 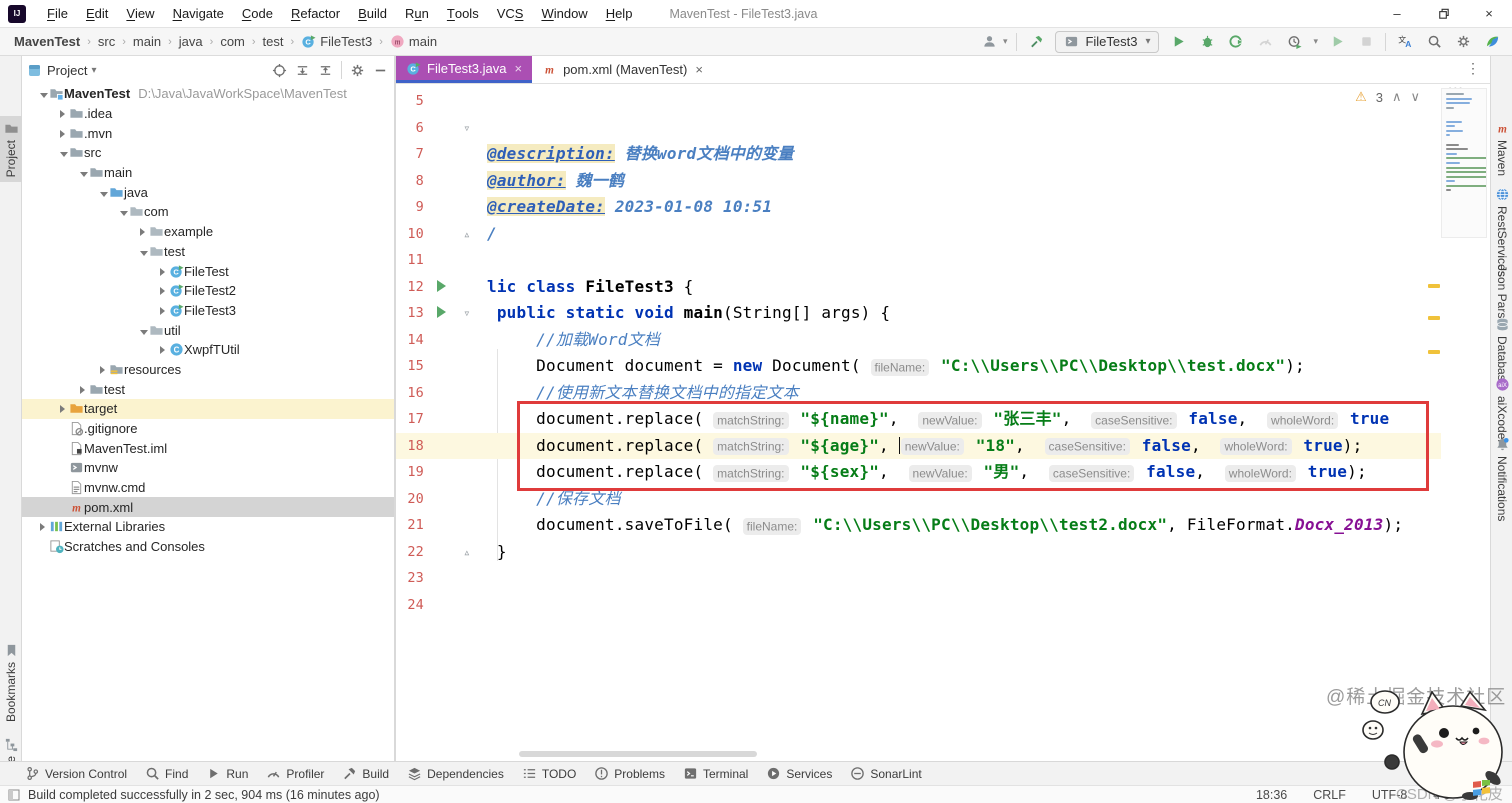 What do you see at coordinates (14, 795) in the screenshot?
I see `status-panel-icon` at bounding box center [14, 795].